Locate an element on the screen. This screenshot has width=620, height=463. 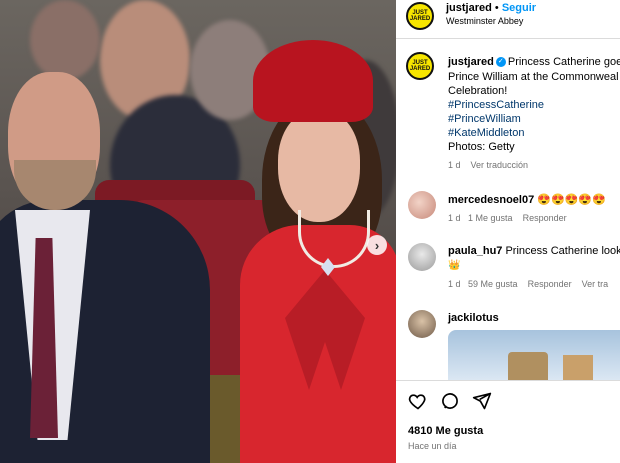
comment-text: 😍😍😍😍😍 is located at coordinates (571, 200).